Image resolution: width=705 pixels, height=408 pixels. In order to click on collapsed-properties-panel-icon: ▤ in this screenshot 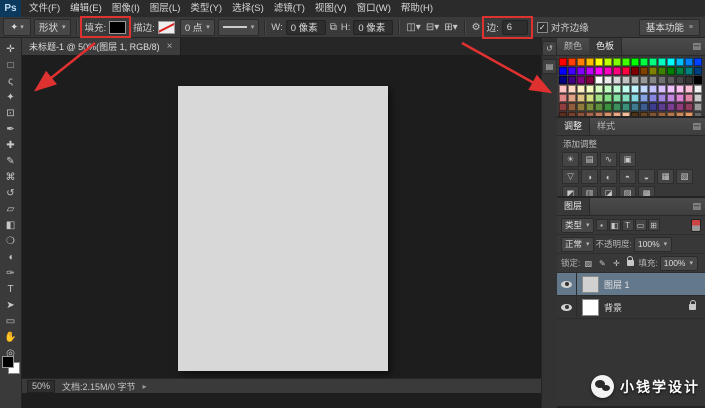, I will do `click(549, 66)`.